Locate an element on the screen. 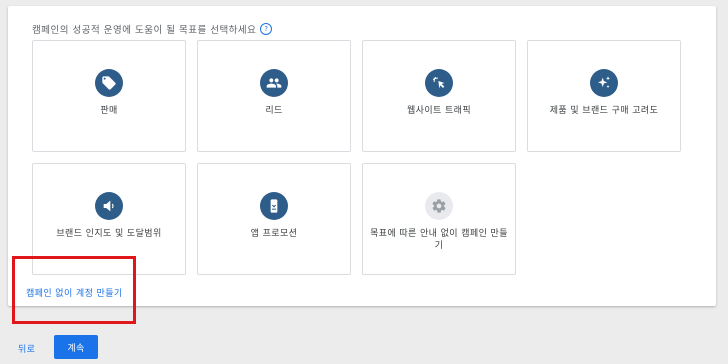  goal-prompt: 캠페인의 성공적 운영에 도움이 될 목표를 선택하세요 ? is located at coordinates (152, 29).